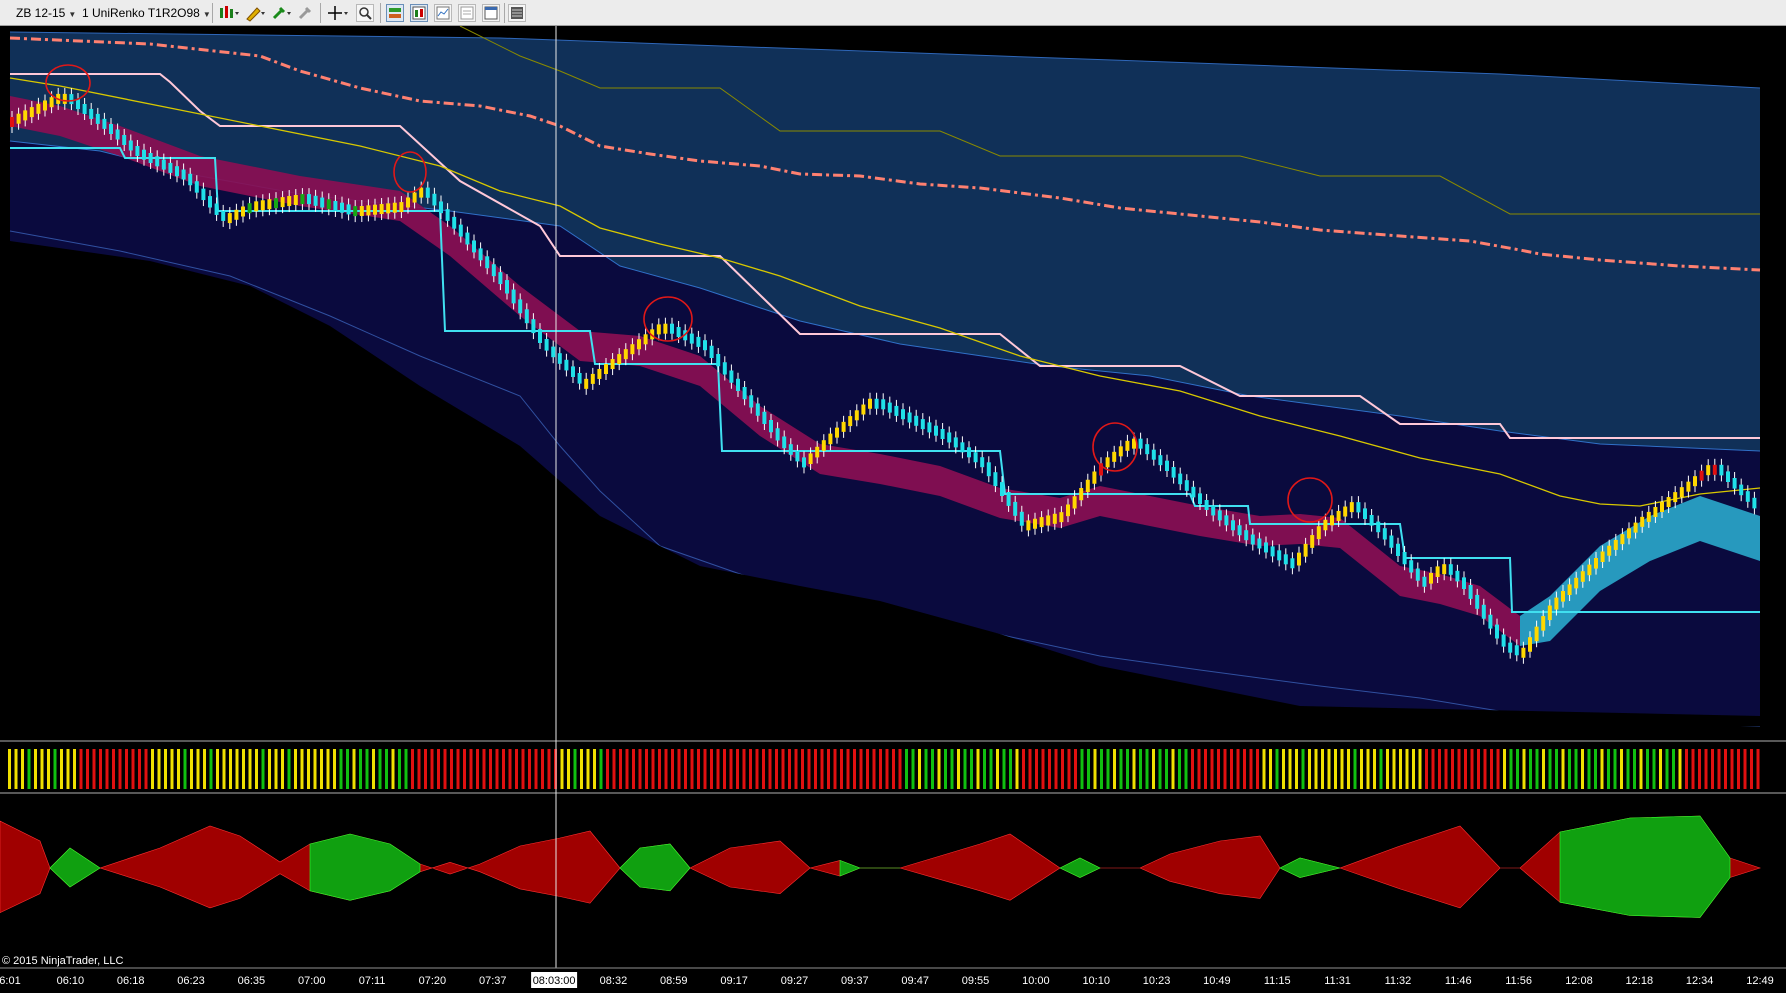 The height and width of the screenshot is (993, 1786). What do you see at coordinates (467, 13) in the screenshot?
I see `chart-trader-icon` at bounding box center [467, 13].